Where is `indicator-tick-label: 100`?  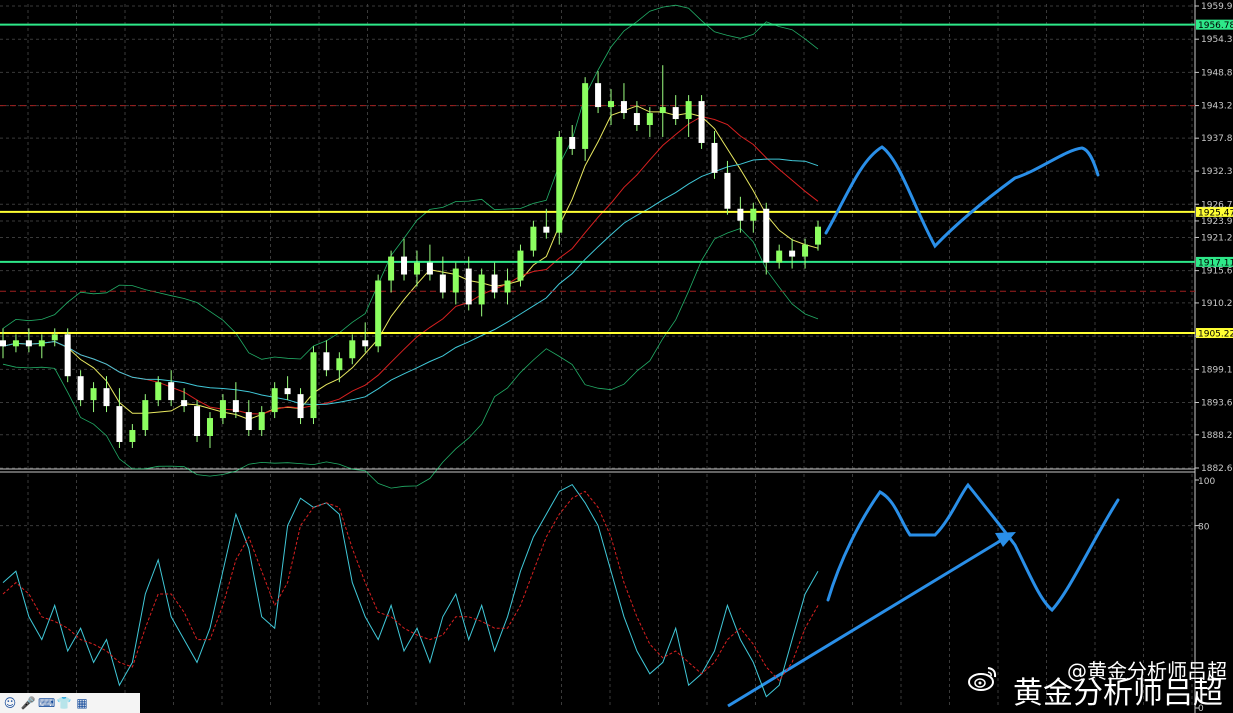 indicator-tick-label: 100 is located at coordinates (1206, 482).